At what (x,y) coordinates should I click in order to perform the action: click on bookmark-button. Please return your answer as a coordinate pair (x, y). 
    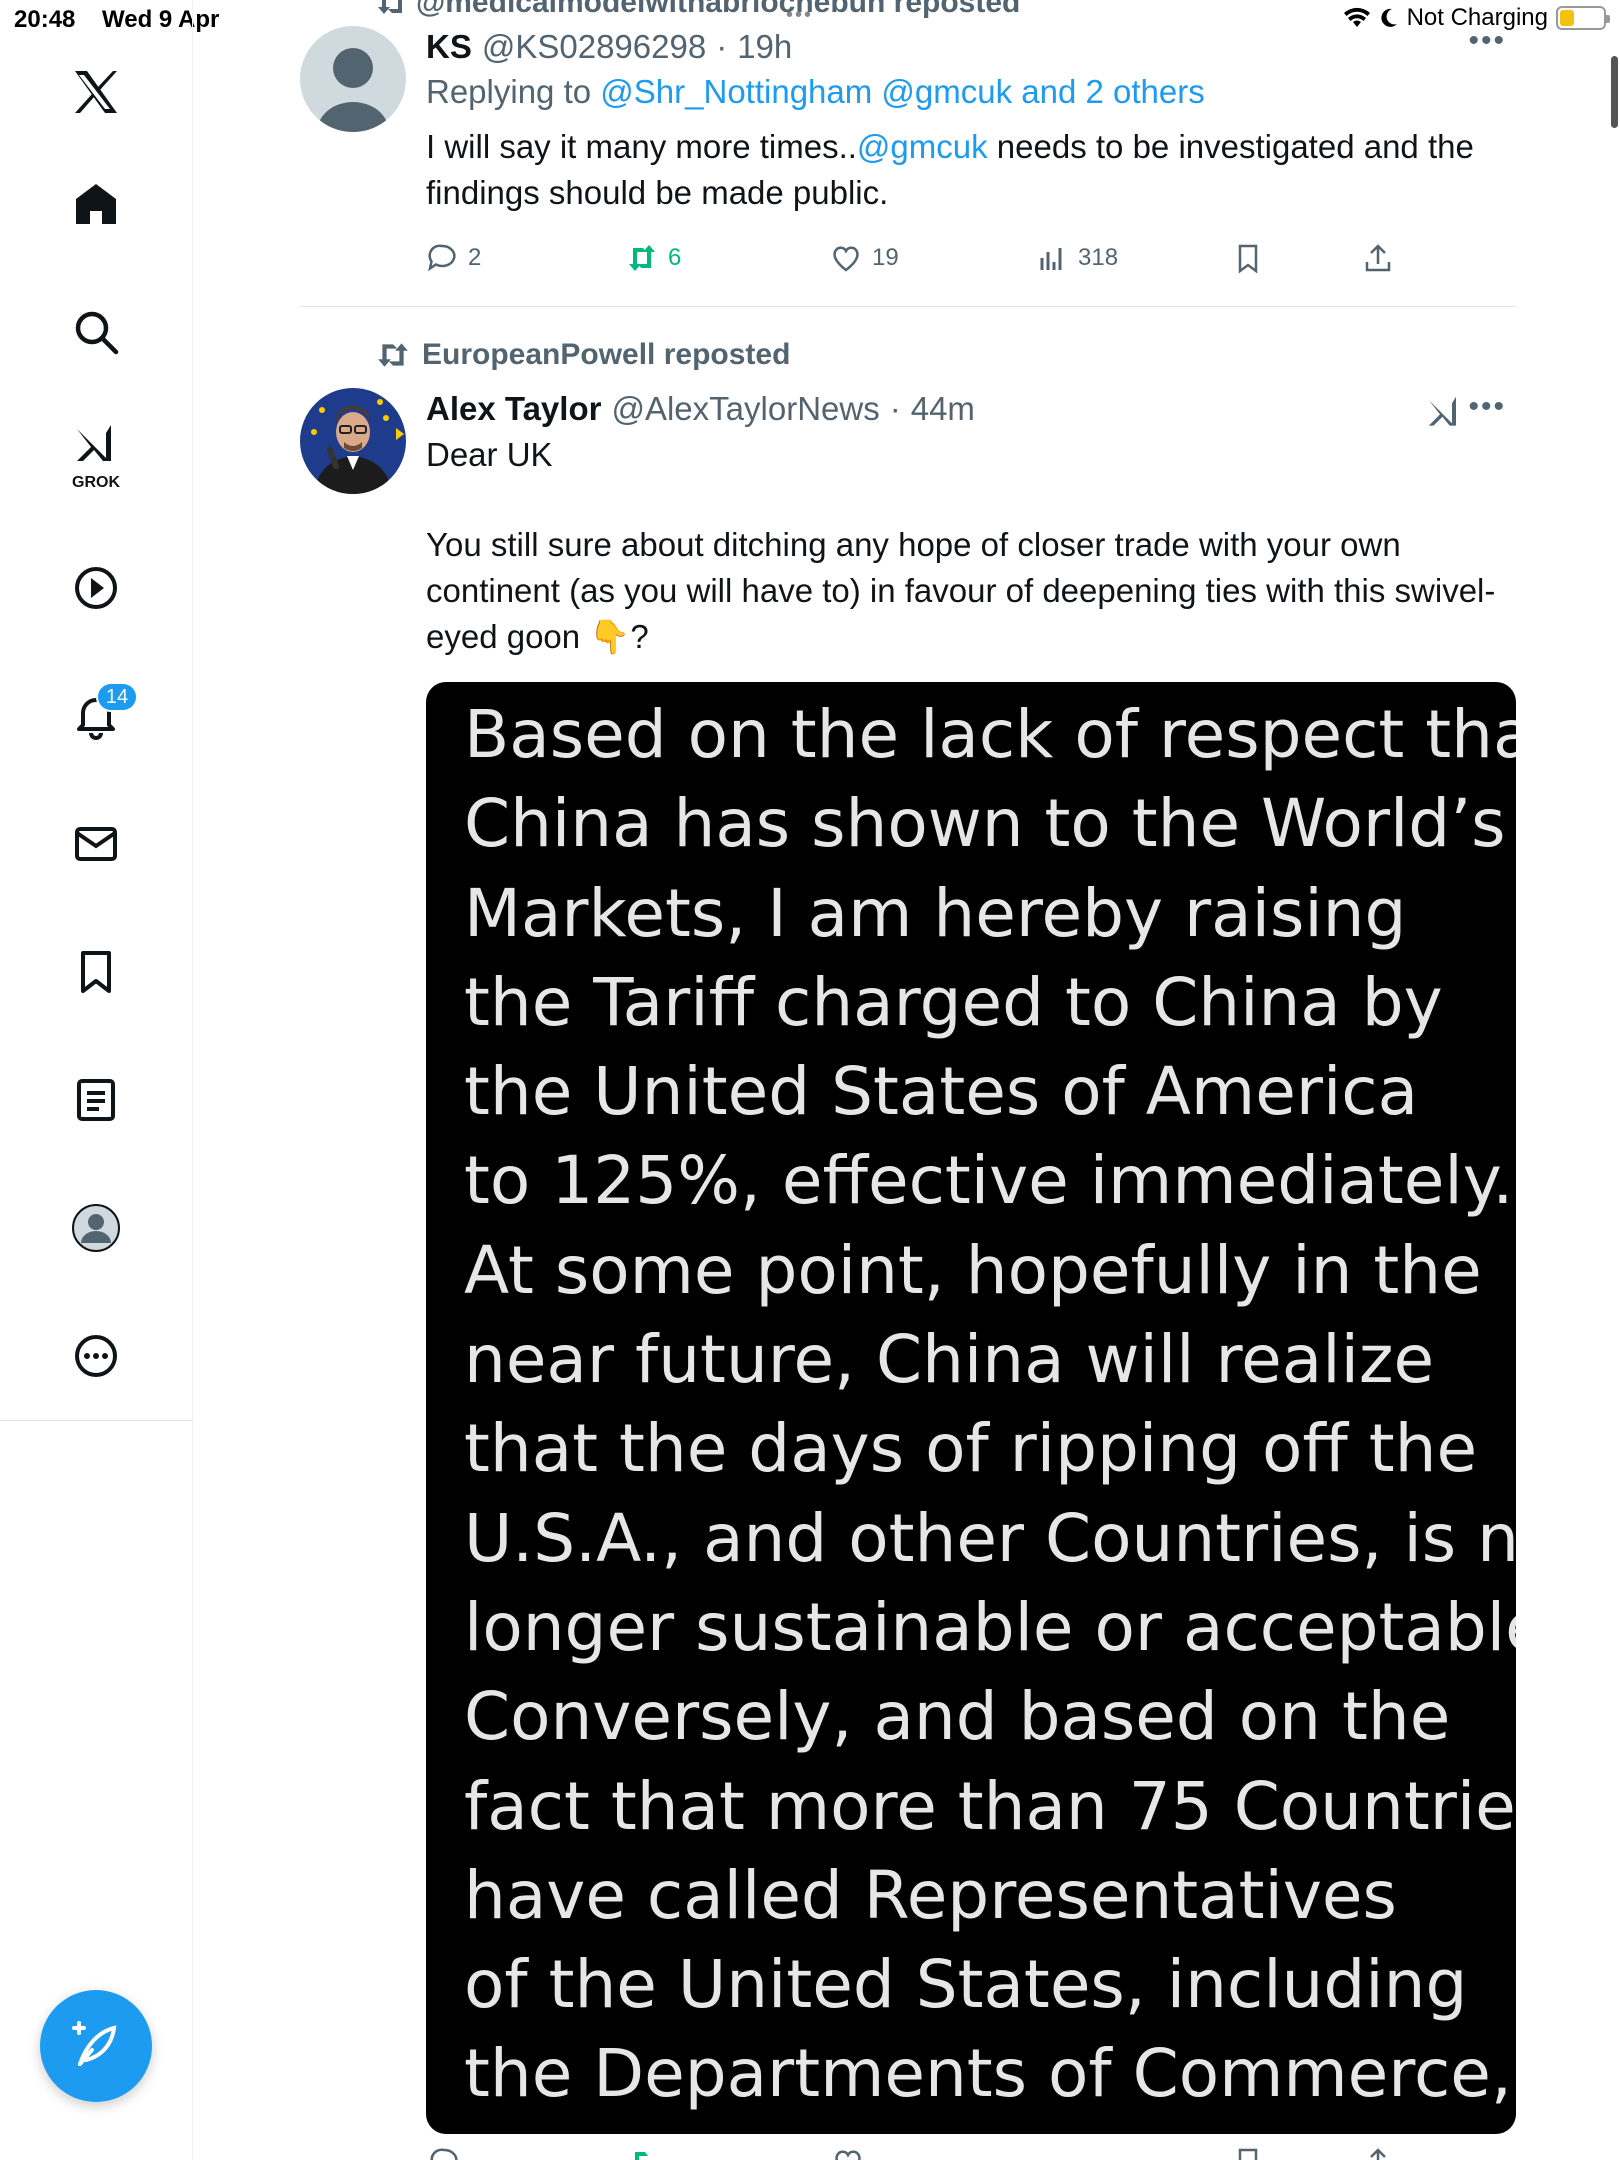
    Looking at the image, I should click on (1248, 258).